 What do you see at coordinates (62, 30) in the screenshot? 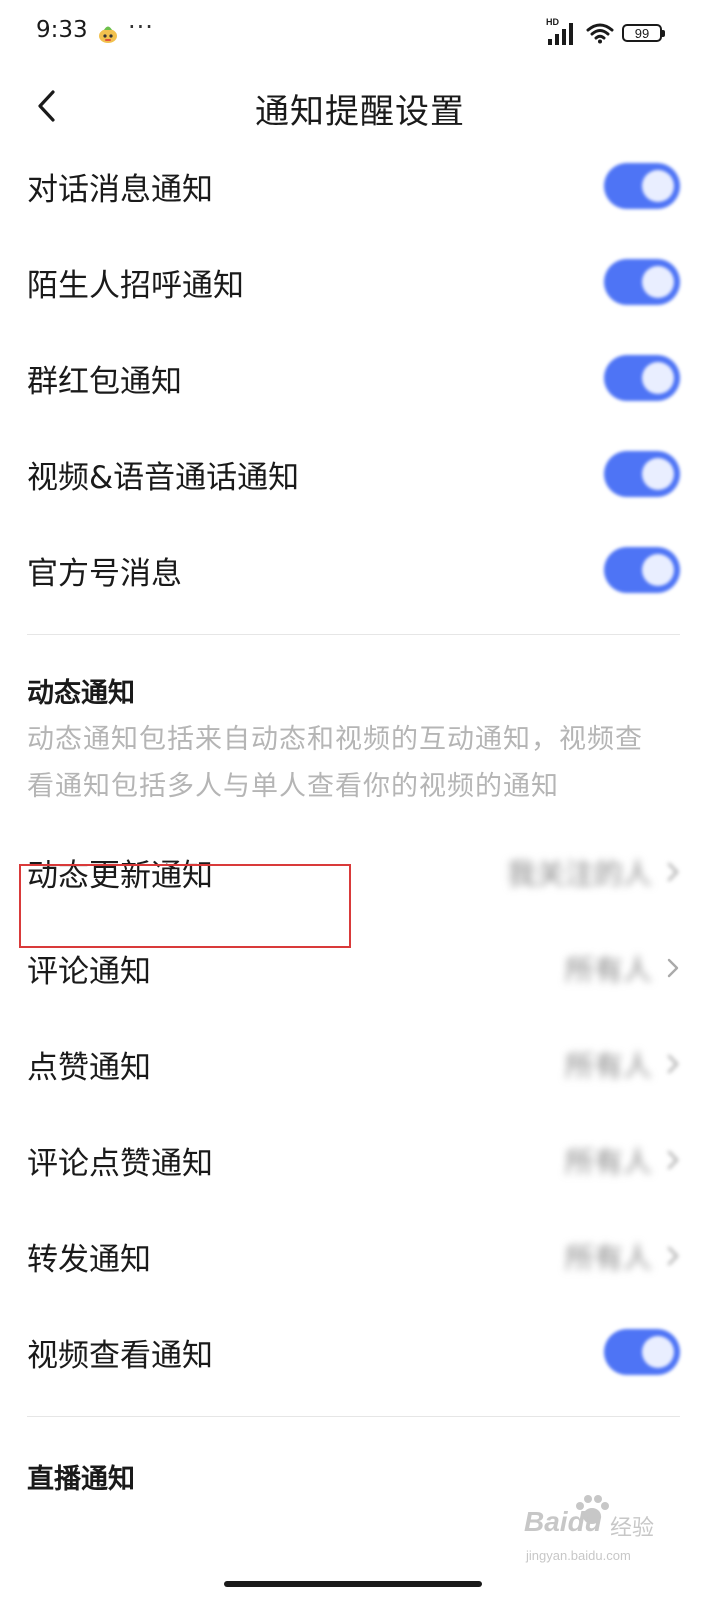
I see `status-time: 9:33` at bounding box center [62, 30].